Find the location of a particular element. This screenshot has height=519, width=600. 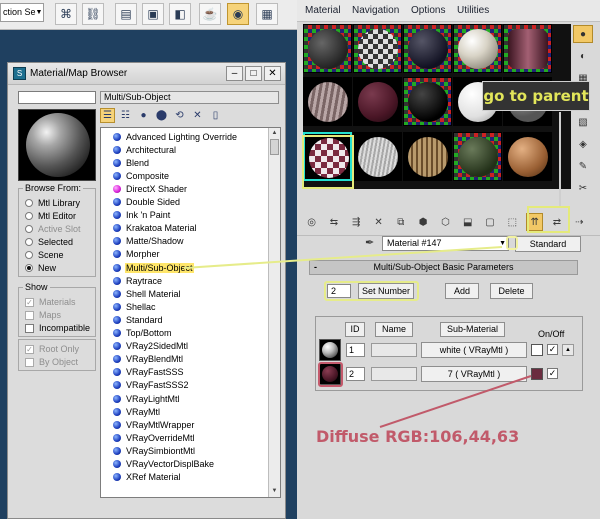

render-icon: ◧ is located at coordinates (180, 14).